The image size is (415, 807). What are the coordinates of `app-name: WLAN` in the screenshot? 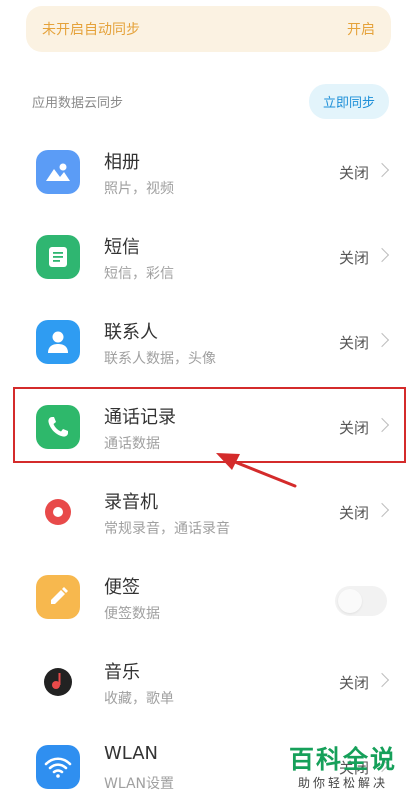 It's located at (131, 753).